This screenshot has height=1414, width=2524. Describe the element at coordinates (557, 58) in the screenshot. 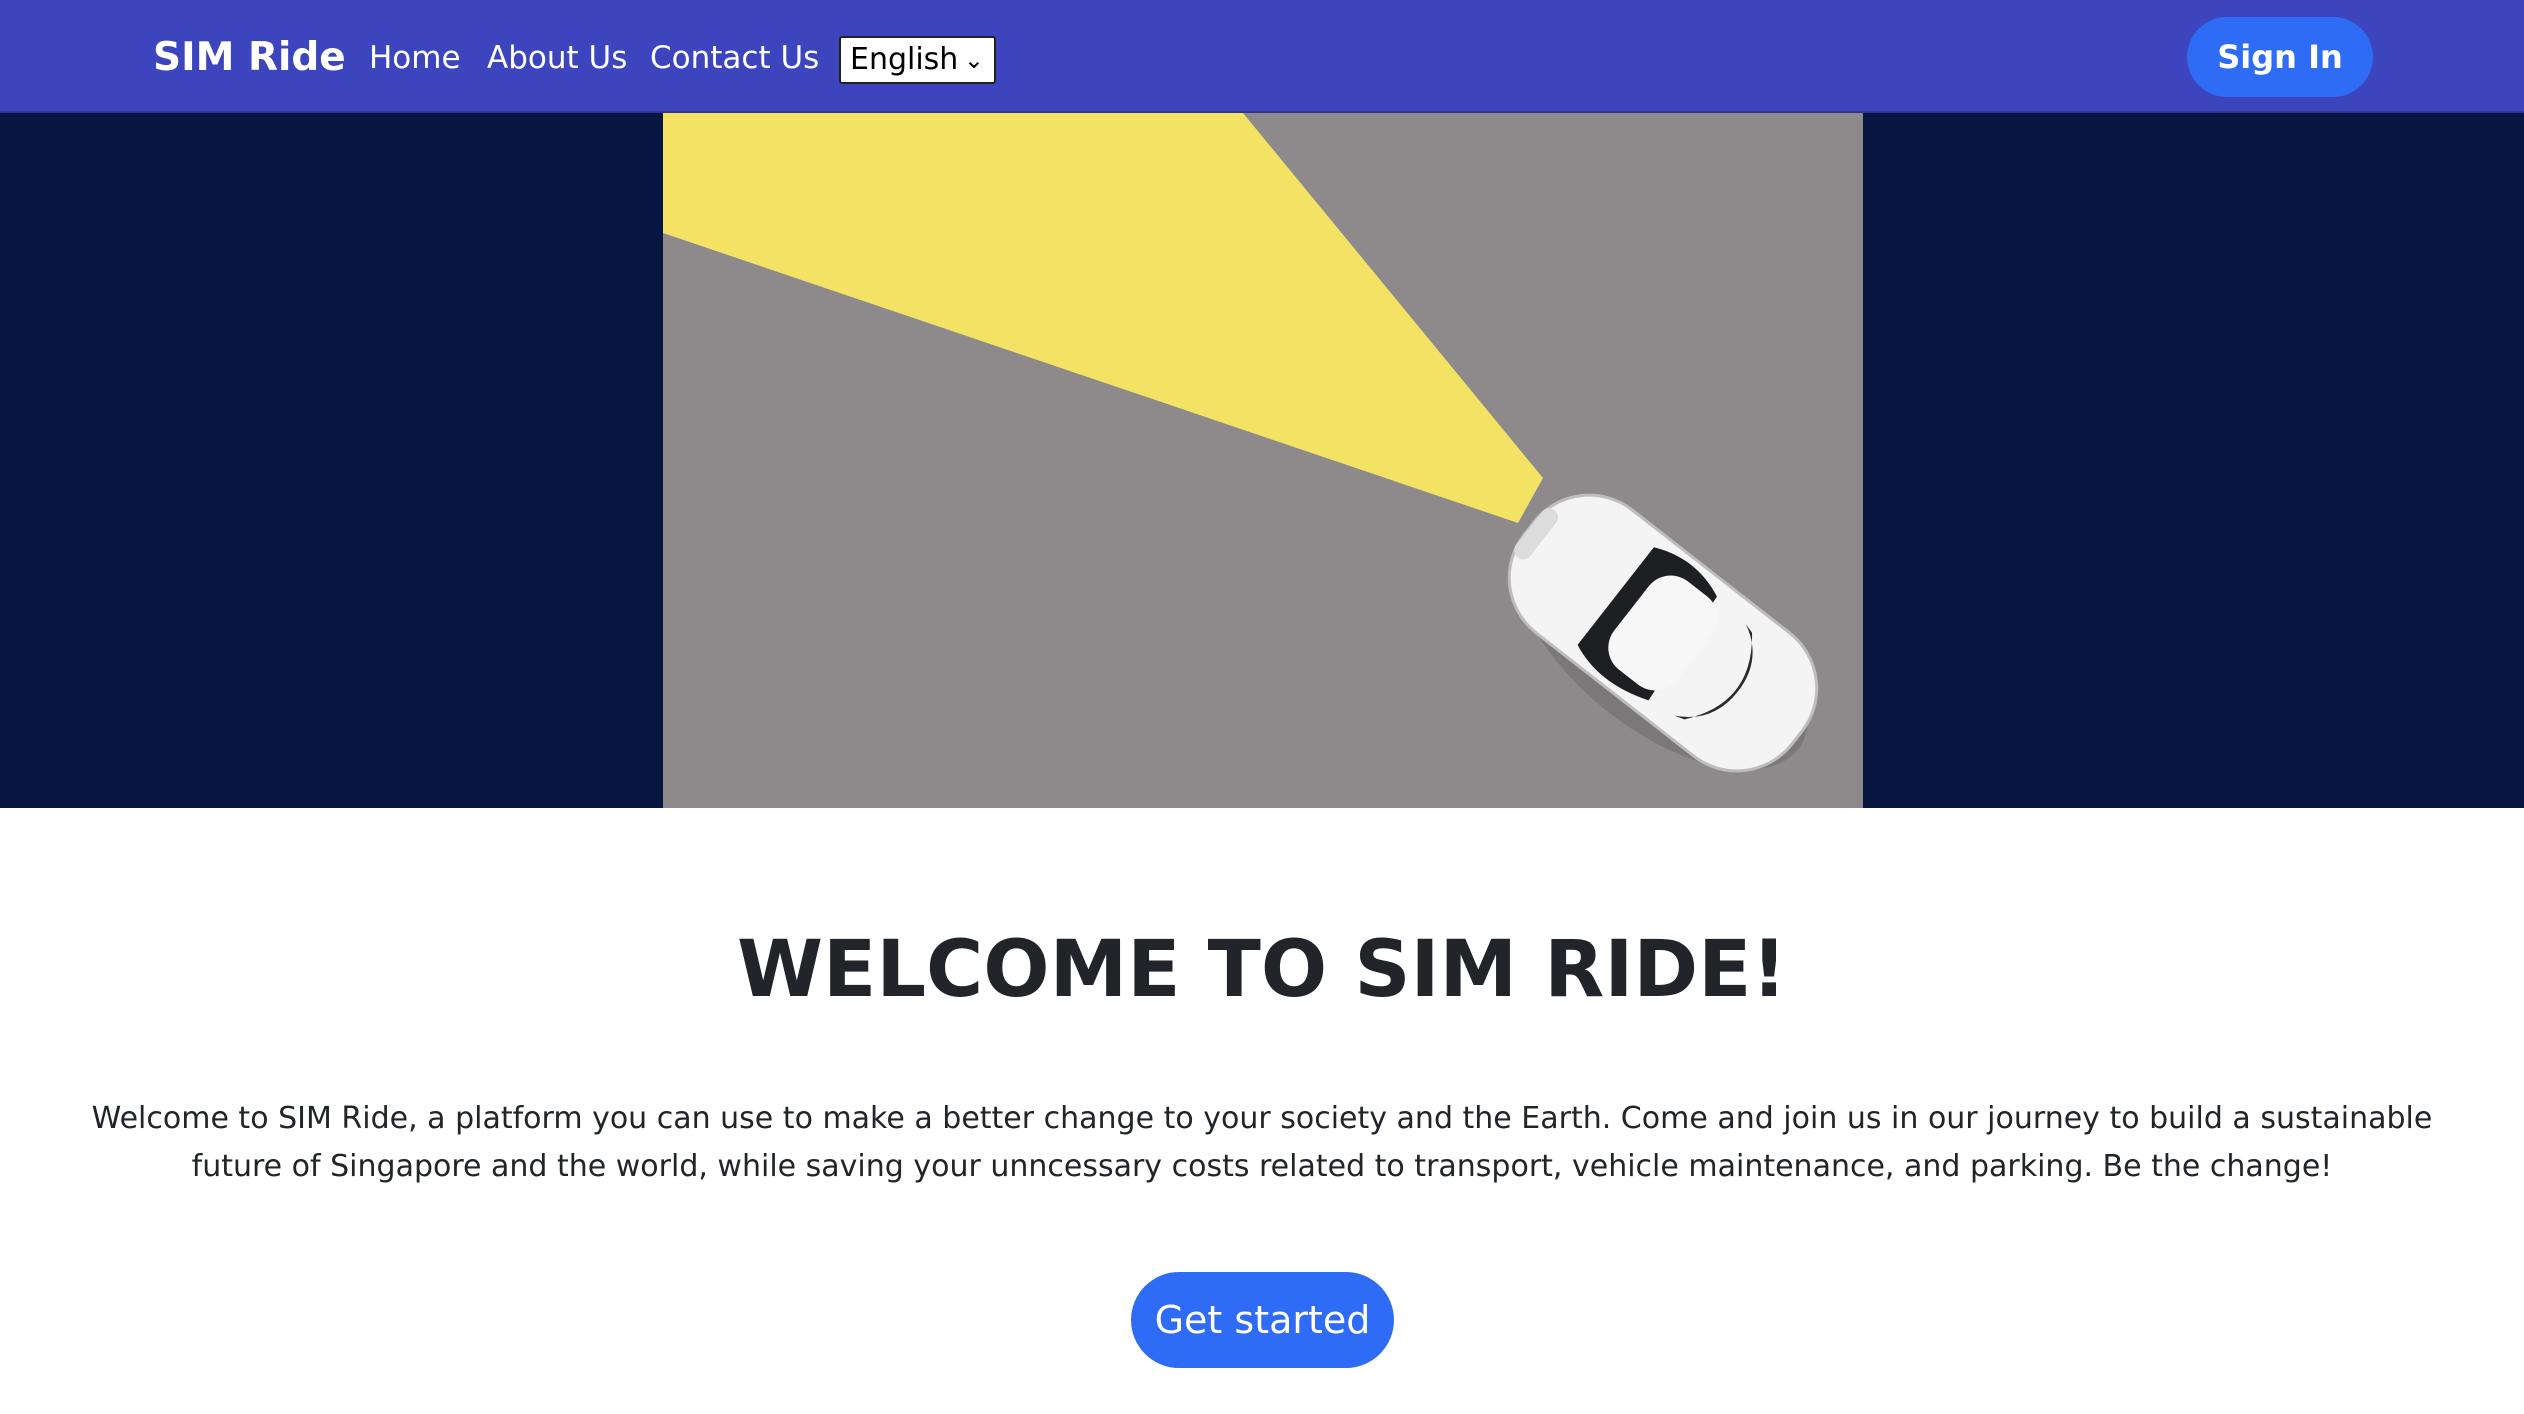

I see `nav-link-about-us: About Us` at that location.